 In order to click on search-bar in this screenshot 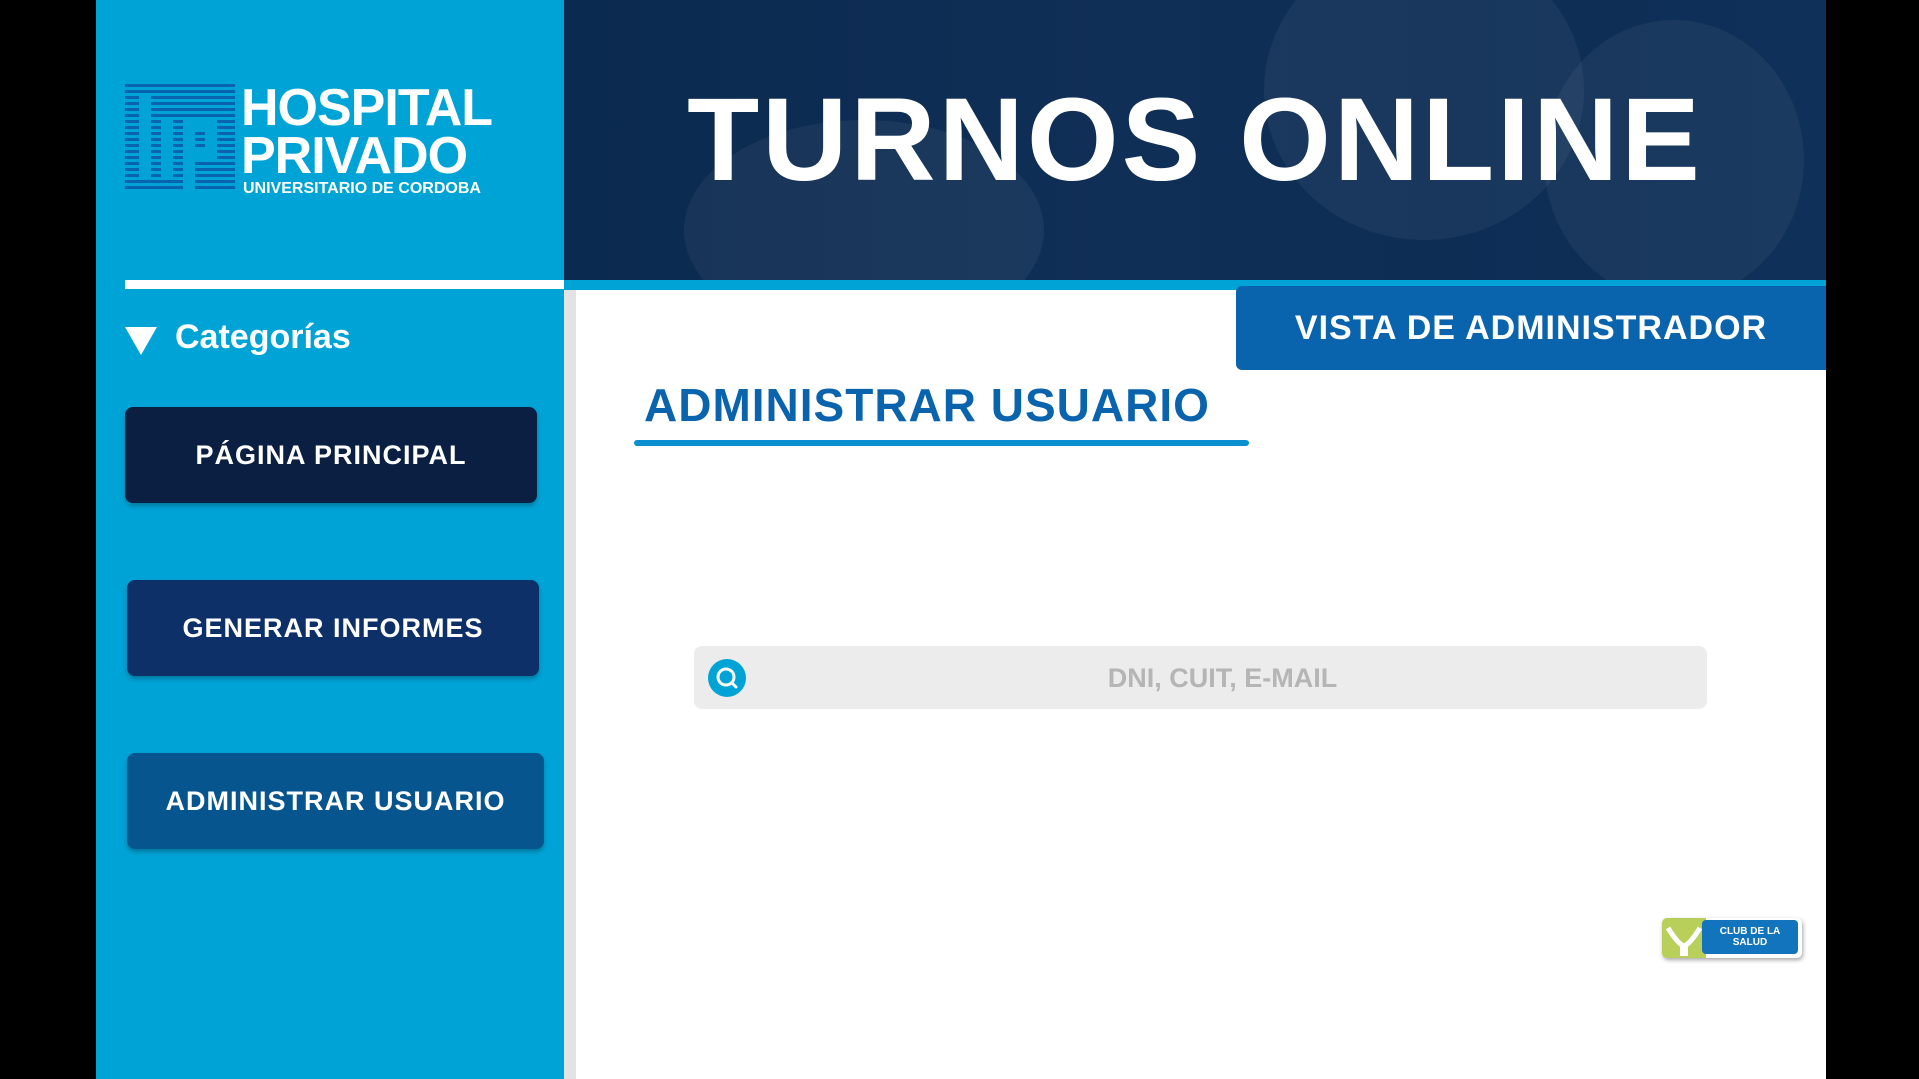, I will do `click(1200, 678)`.